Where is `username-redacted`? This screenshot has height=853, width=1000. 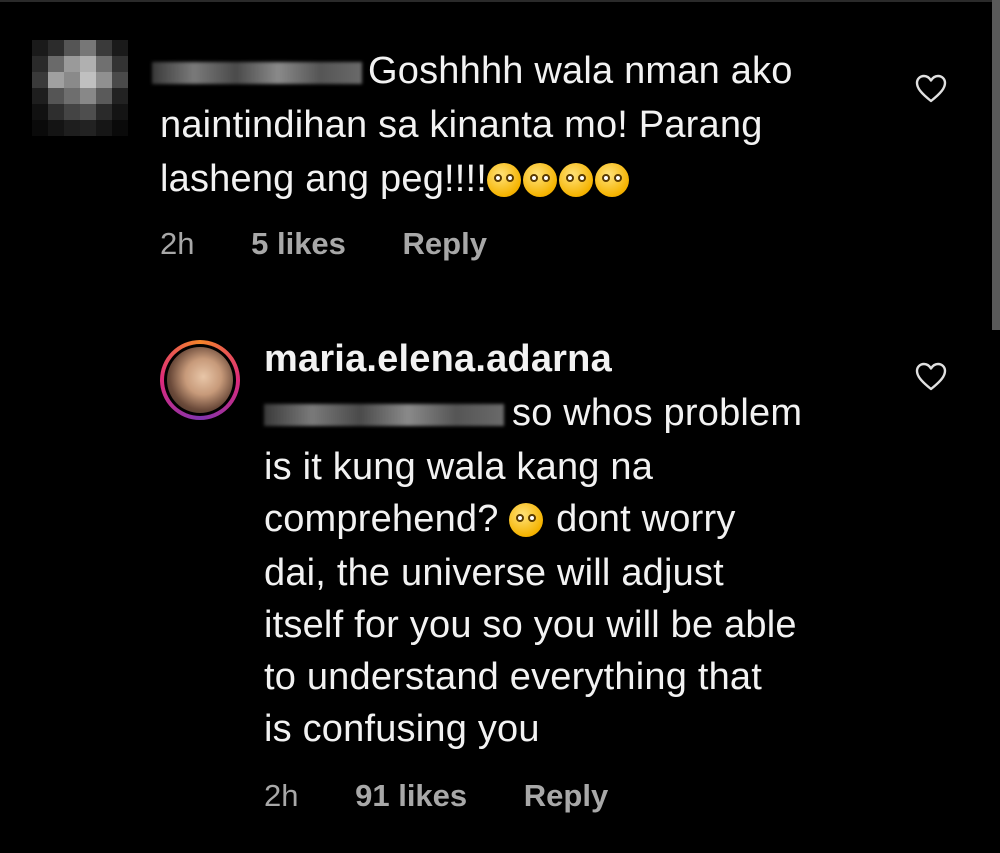
username-redacted is located at coordinates (257, 73).